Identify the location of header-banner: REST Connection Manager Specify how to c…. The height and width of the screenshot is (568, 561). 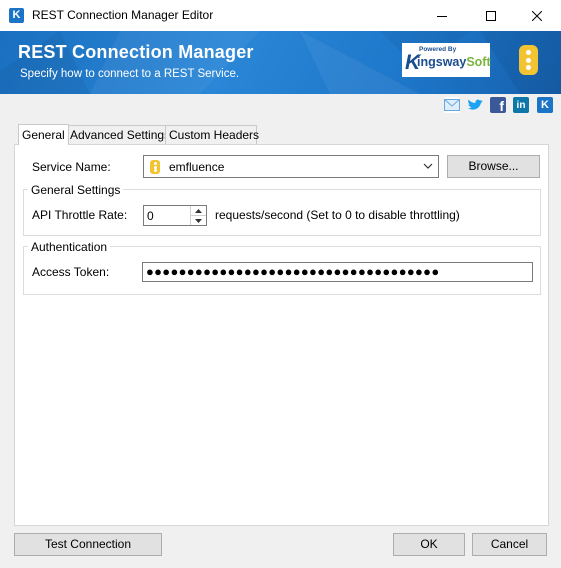
(280, 62).